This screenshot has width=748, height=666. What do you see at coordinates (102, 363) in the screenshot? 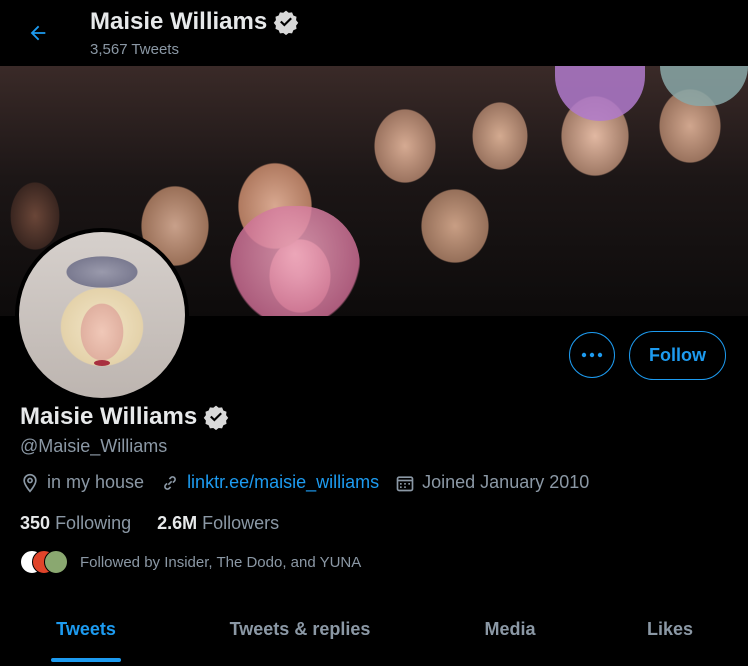
I see `avatar-detail` at bounding box center [102, 363].